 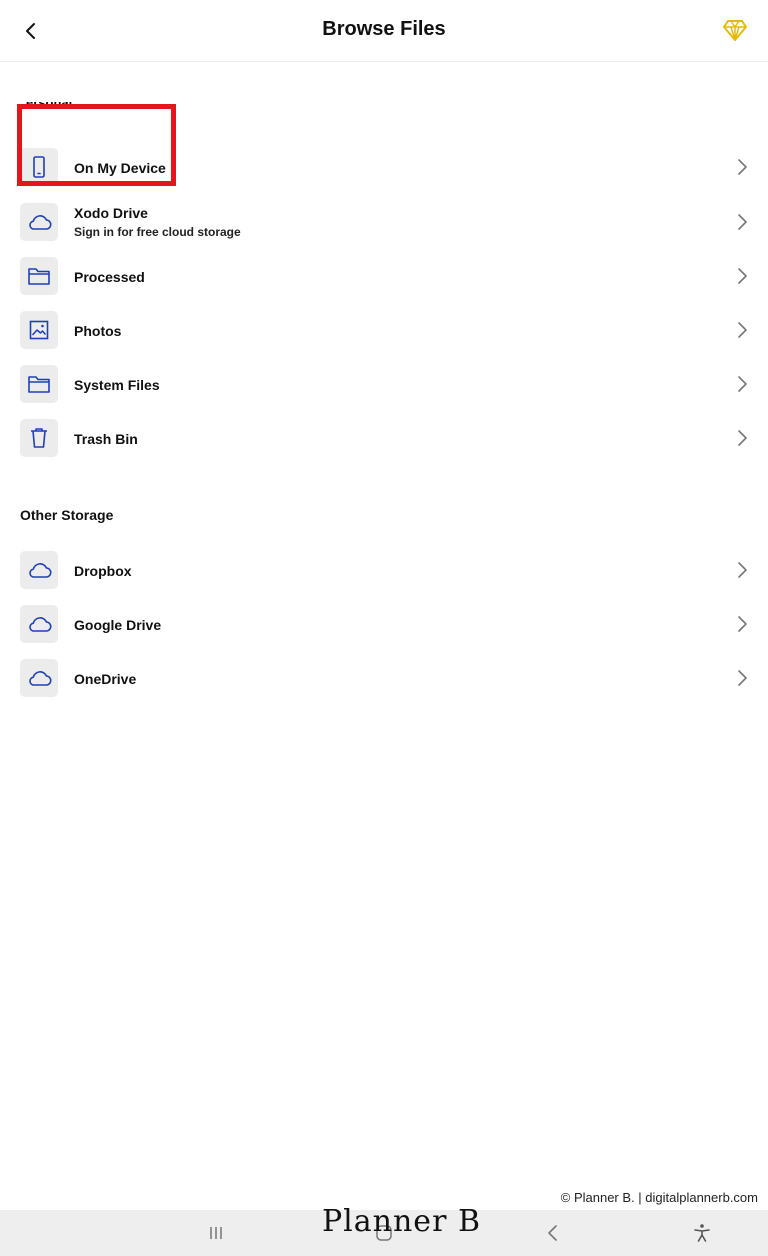 What do you see at coordinates (105, 679) in the screenshot?
I see `storage-item-label: OneDrive` at bounding box center [105, 679].